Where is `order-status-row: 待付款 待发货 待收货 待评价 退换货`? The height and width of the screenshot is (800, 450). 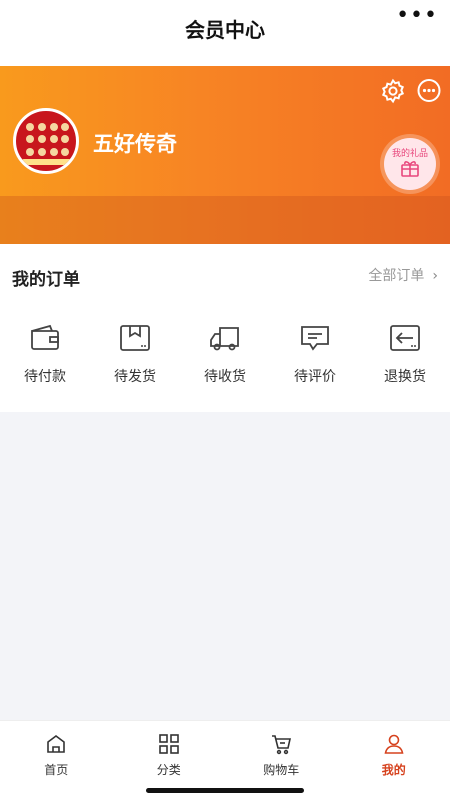
order-status-row: 待付款 待发货 待收货 待评价 退换货 is located at coordinates (225, 359).